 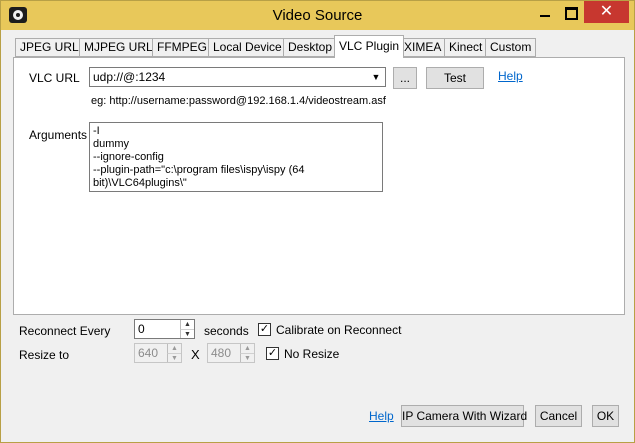 I want to click on title-bar: Video Source ✕, so click(x=317, y=15).